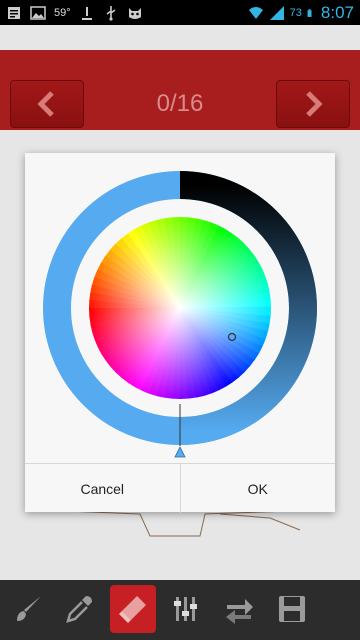 This screenshot has width=360, height=640. What do you see at coordinates (38, 12) in the screenshot?
I see `gallery-icon` at bounding box center [38, 12].